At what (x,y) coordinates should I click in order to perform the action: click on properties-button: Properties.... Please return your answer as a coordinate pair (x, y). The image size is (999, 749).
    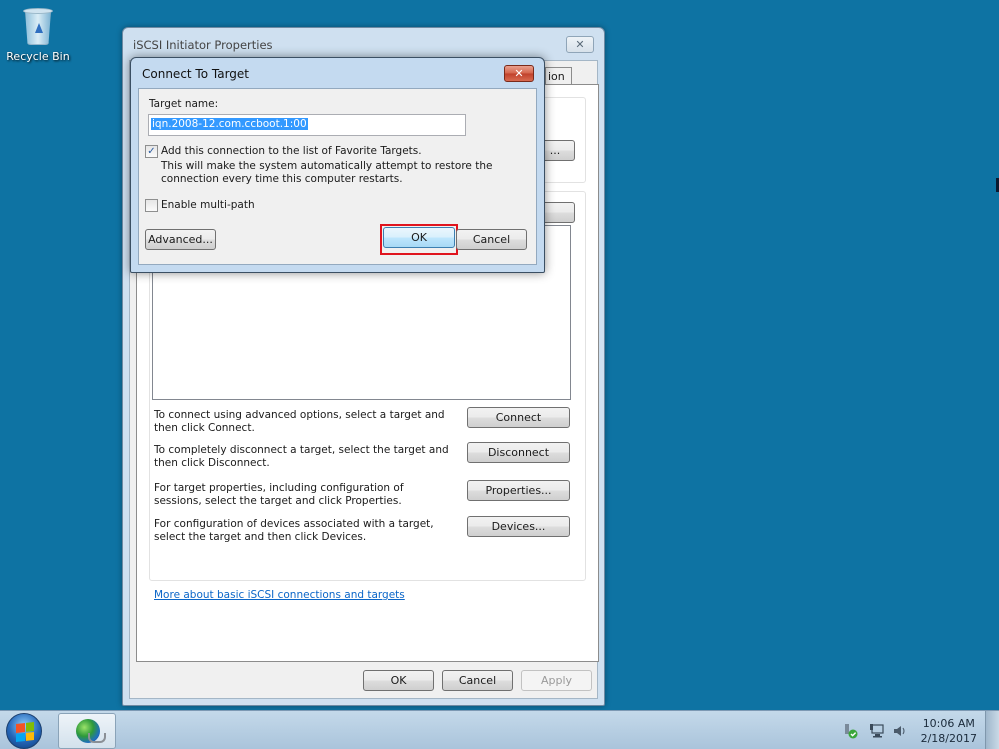
    Looking at the image, I should click on (518, 490).